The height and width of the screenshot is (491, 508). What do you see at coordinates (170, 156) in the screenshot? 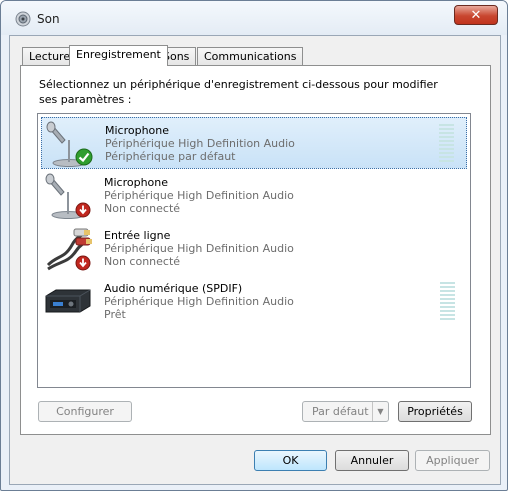
I see `device-status: Périphérique par défaut` at bounding box center [170, 156].